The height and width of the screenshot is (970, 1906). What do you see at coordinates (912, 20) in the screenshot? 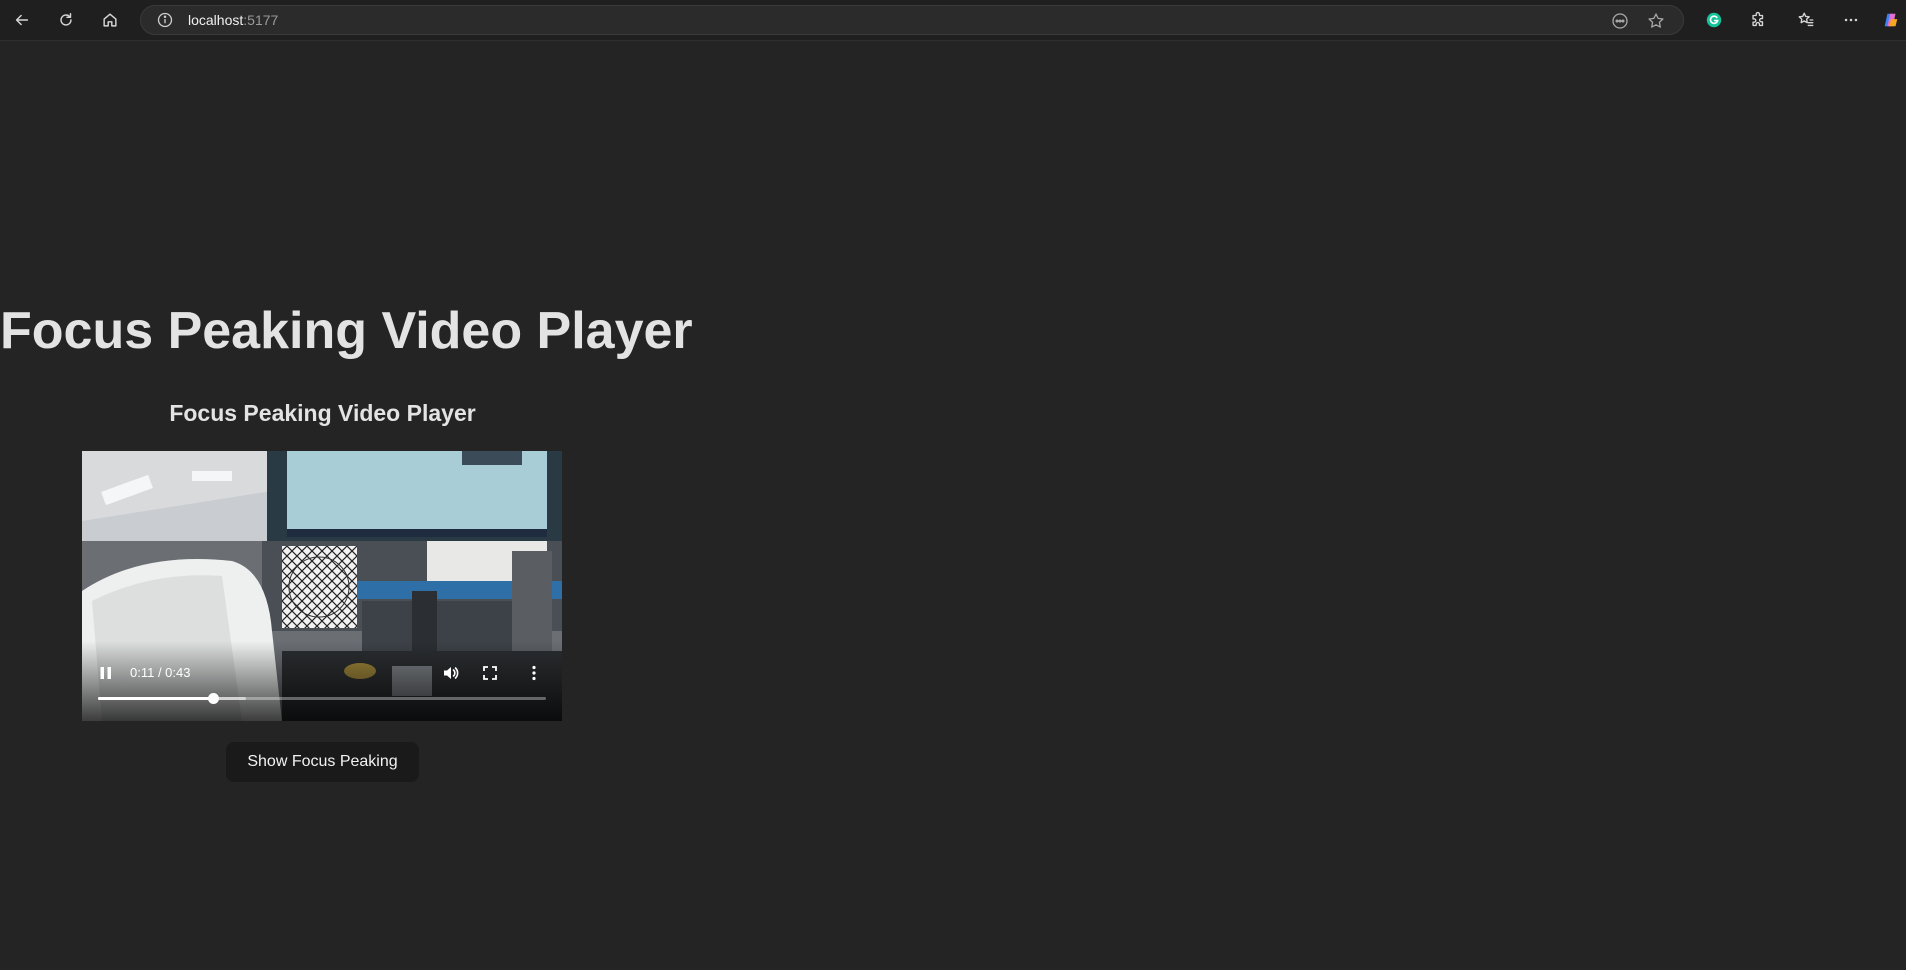
I see `address-bar: localhost:5177` at bounding box center [912, 20].